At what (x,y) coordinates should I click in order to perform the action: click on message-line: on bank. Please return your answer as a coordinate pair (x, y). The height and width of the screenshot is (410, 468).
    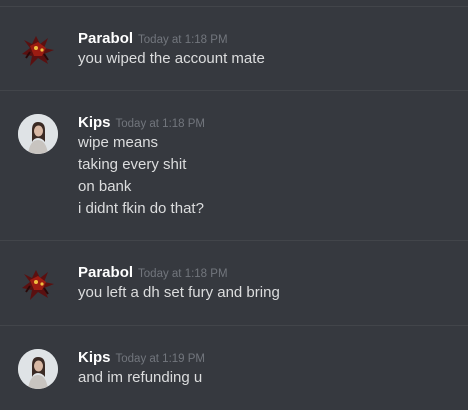
    Looking at the image, I should click on (105, 186).